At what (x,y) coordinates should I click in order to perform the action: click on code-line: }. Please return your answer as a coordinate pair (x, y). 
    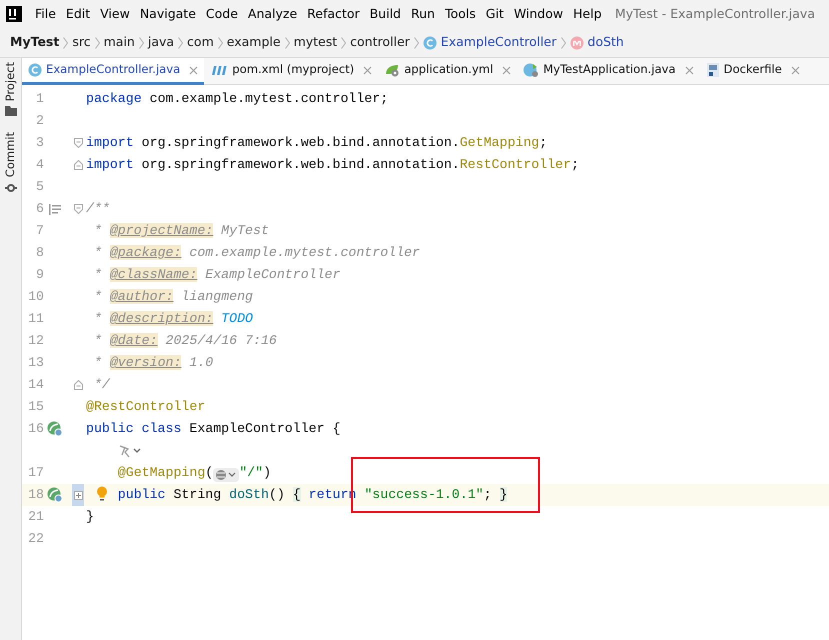
    Looking at the image, I should click on (90, 517).